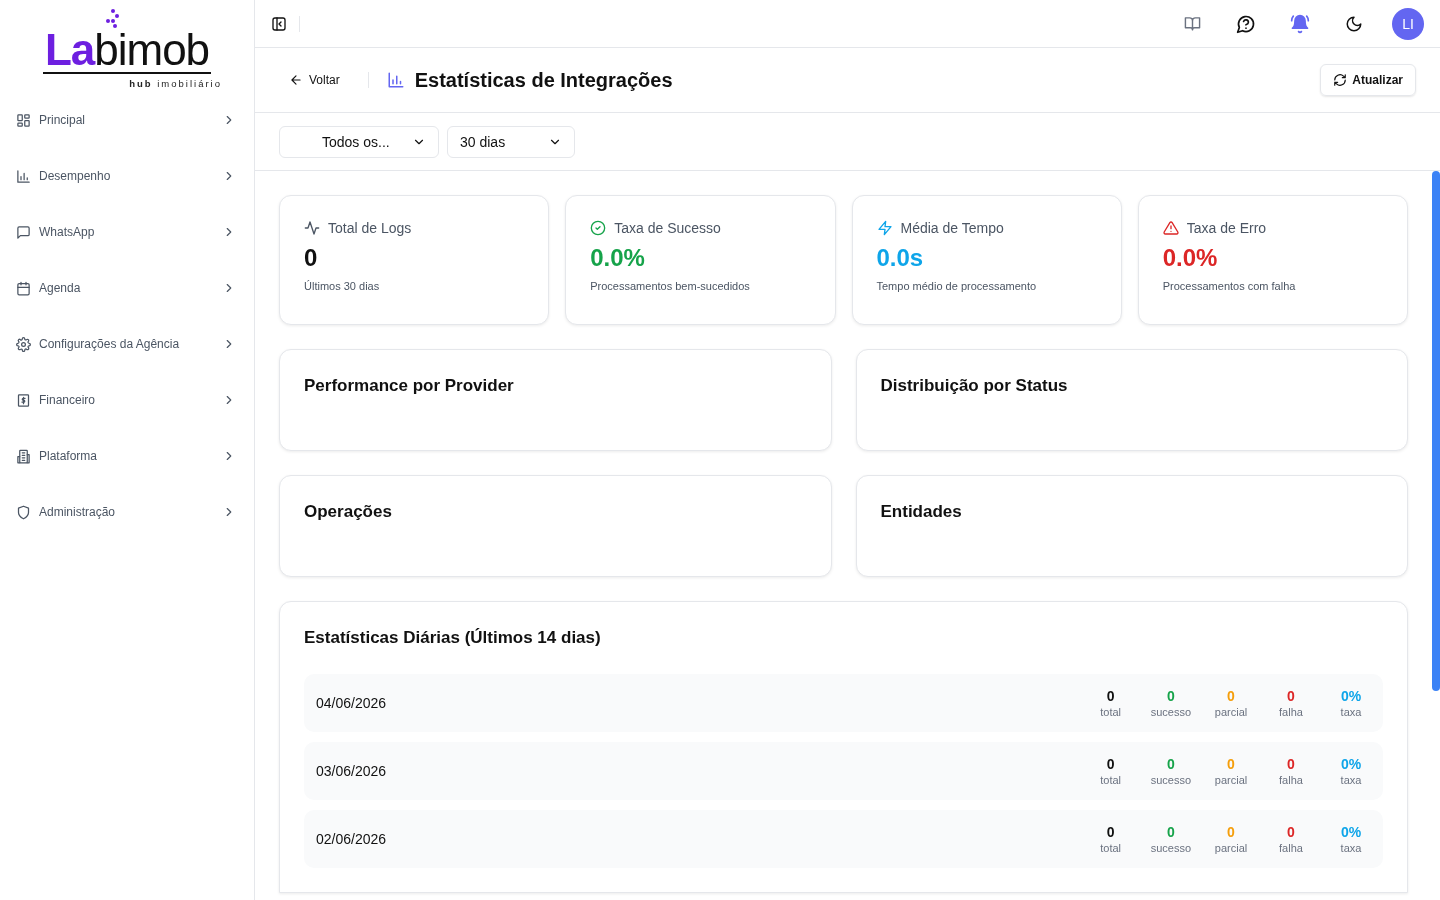 The width and height of the screenshot is (1440, 900). What do you see at coordinates (370, 228) in the screenshot?
I see `stat-title: Total de Logs` at bounding box center [370, 228].